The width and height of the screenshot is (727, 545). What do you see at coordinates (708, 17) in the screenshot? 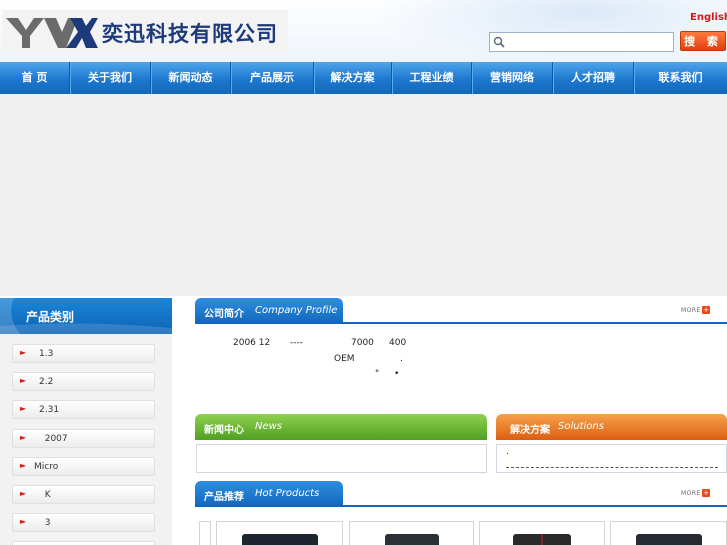
I see `english-link: English` at bounding box center [708, 17].